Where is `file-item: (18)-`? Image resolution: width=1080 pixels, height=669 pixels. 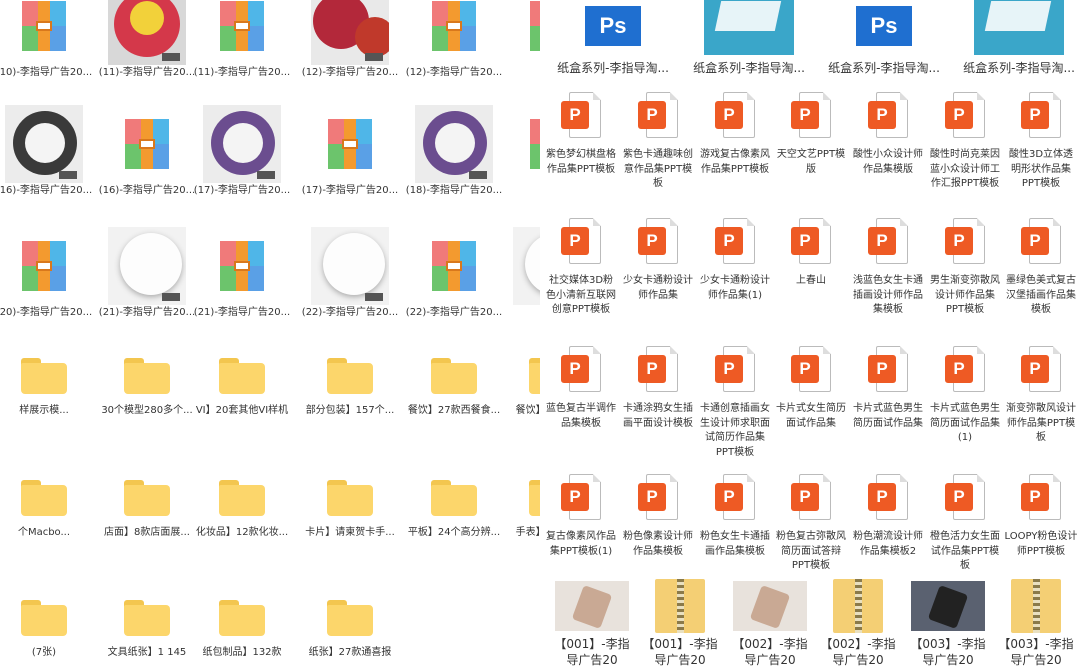
file-item: (18)- is located at coordinates (520, 150).